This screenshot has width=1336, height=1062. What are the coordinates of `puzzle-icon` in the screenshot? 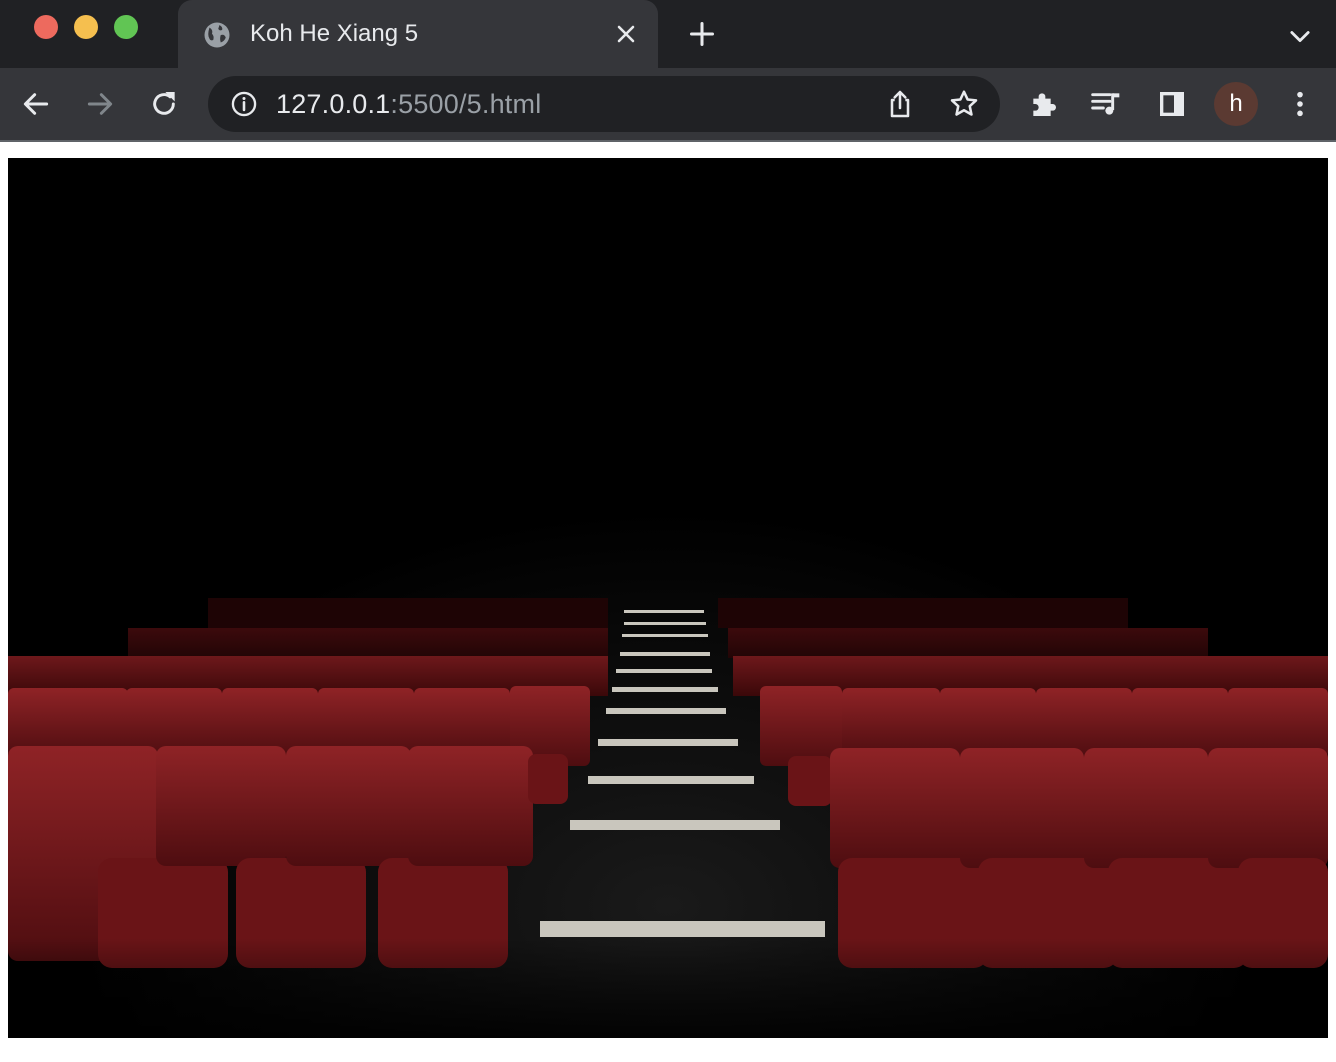 It's located at (1044, 104).